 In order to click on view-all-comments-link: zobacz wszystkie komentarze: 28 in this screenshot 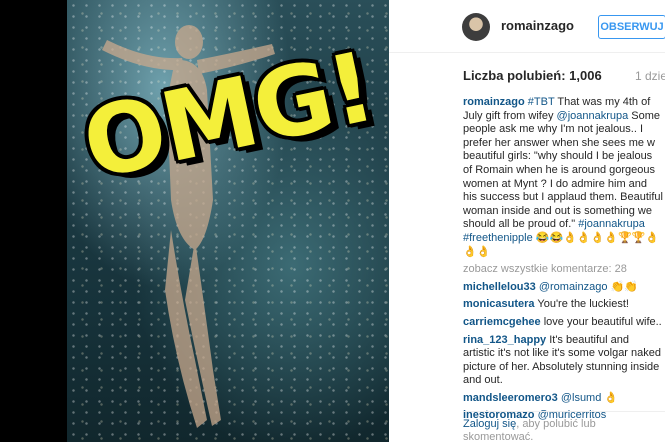, I will do `click(563, 270)`.